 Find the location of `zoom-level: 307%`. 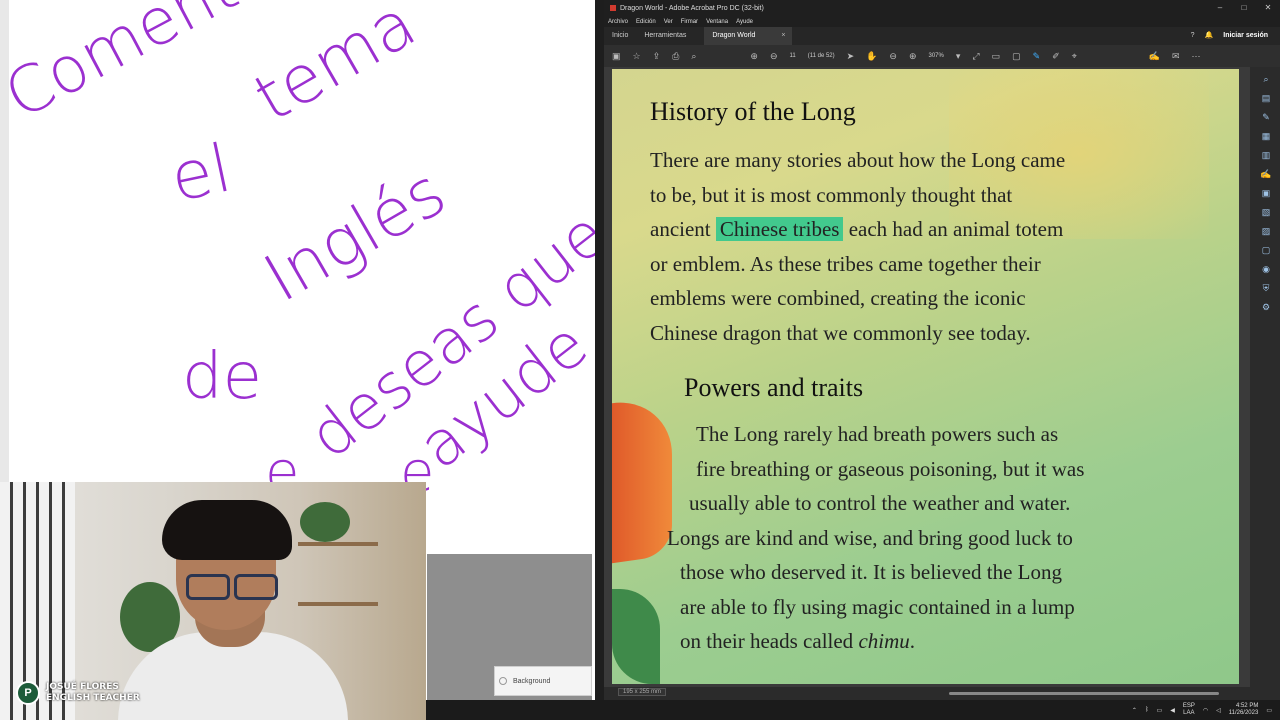

zoom-level: 307% is located at coordinates (935, 56).